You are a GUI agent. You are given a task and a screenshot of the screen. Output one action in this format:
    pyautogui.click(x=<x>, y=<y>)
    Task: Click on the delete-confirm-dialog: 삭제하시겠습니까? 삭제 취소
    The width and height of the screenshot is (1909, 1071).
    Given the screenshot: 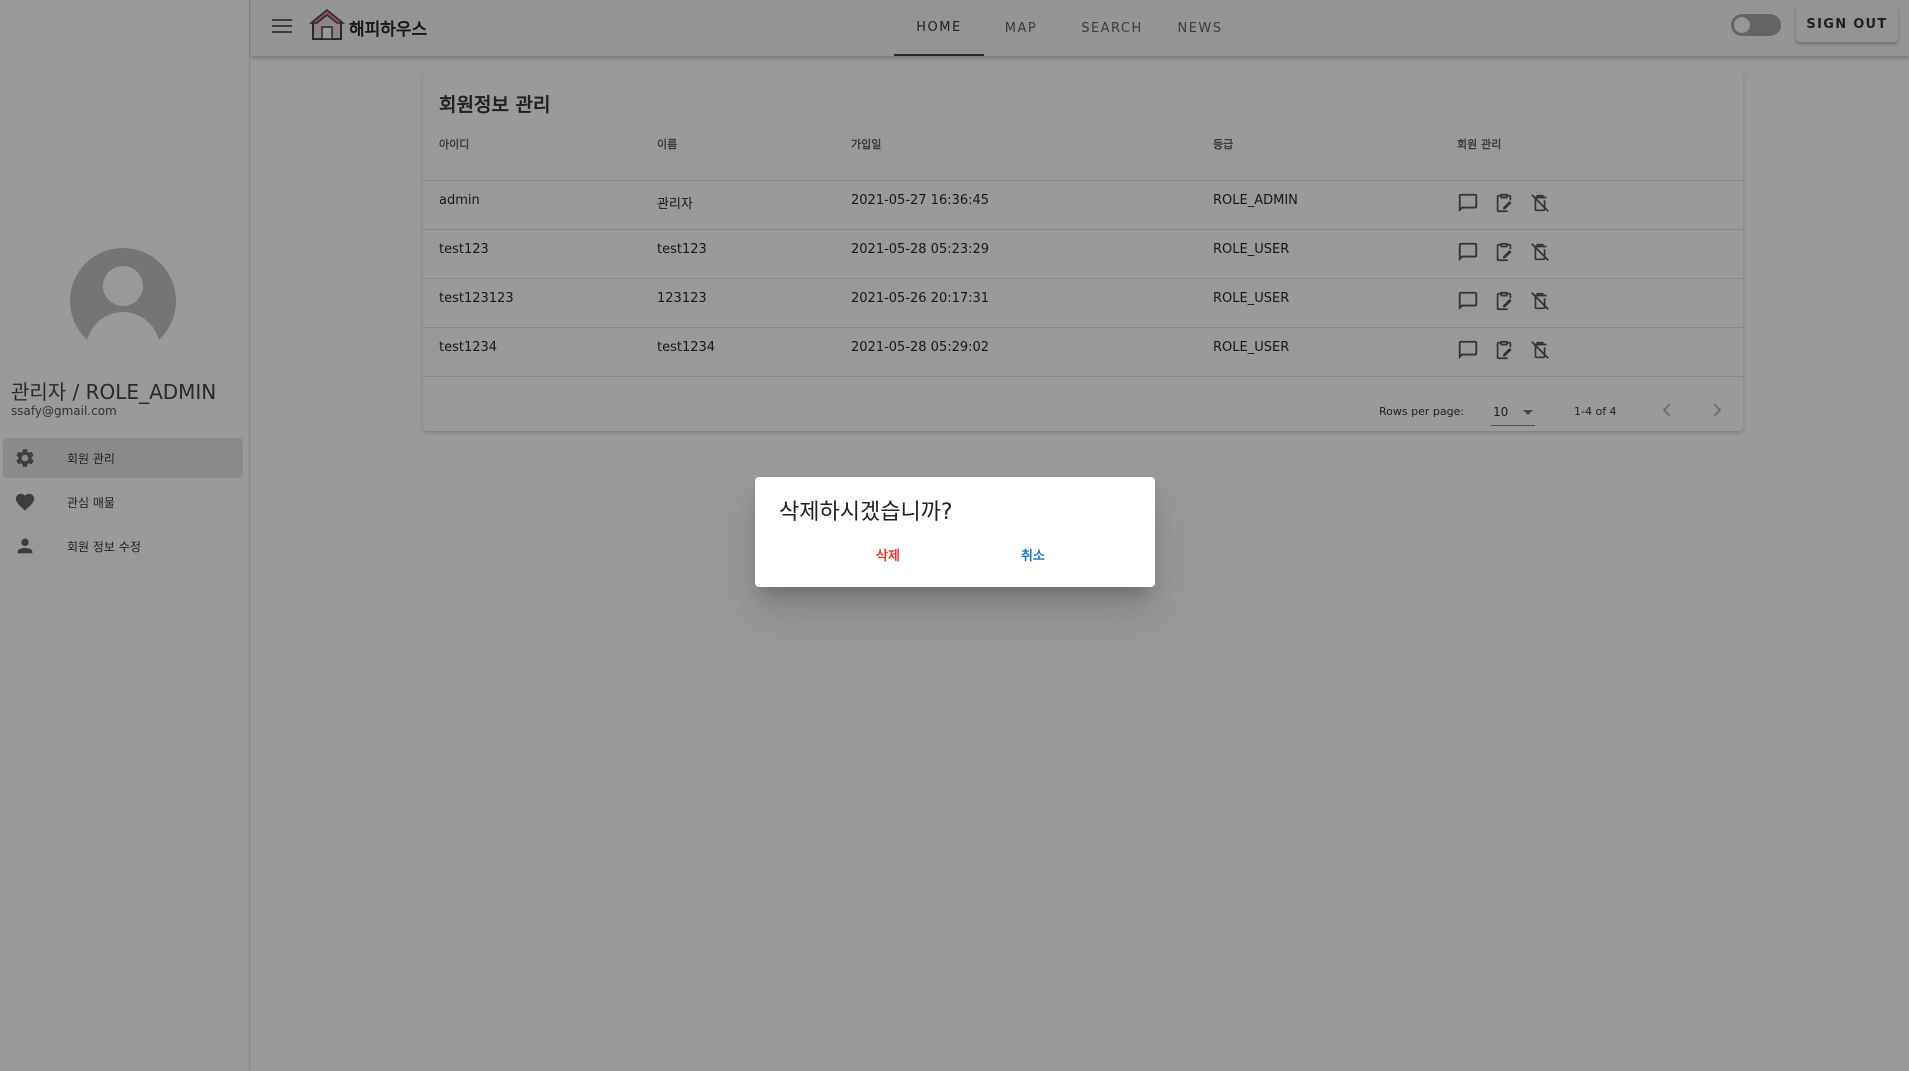 What is the action you would take?
    pyautogui.click(x=955, y=532)
    